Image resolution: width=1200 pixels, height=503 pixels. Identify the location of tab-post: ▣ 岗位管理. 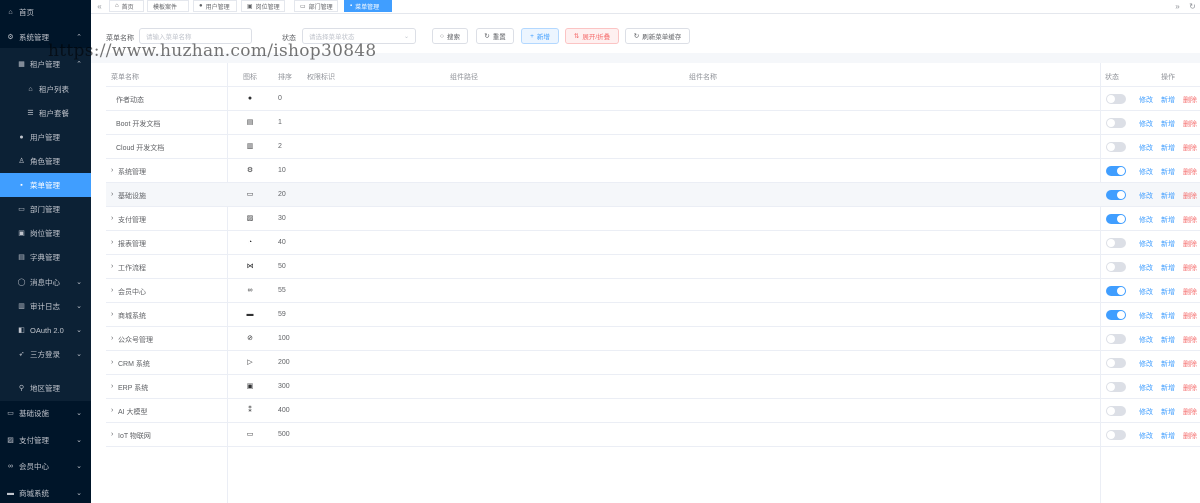
(263, 6).